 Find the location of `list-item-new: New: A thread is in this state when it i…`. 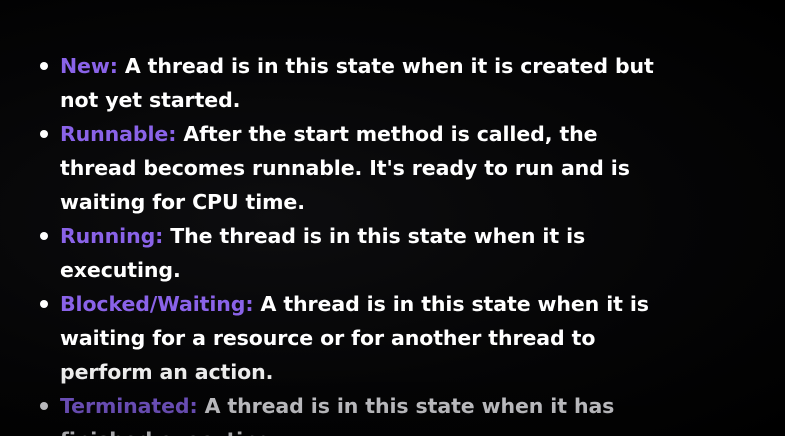

list-item-new: New: A thread is in this state when it i… is located at coordinates (360, 83).